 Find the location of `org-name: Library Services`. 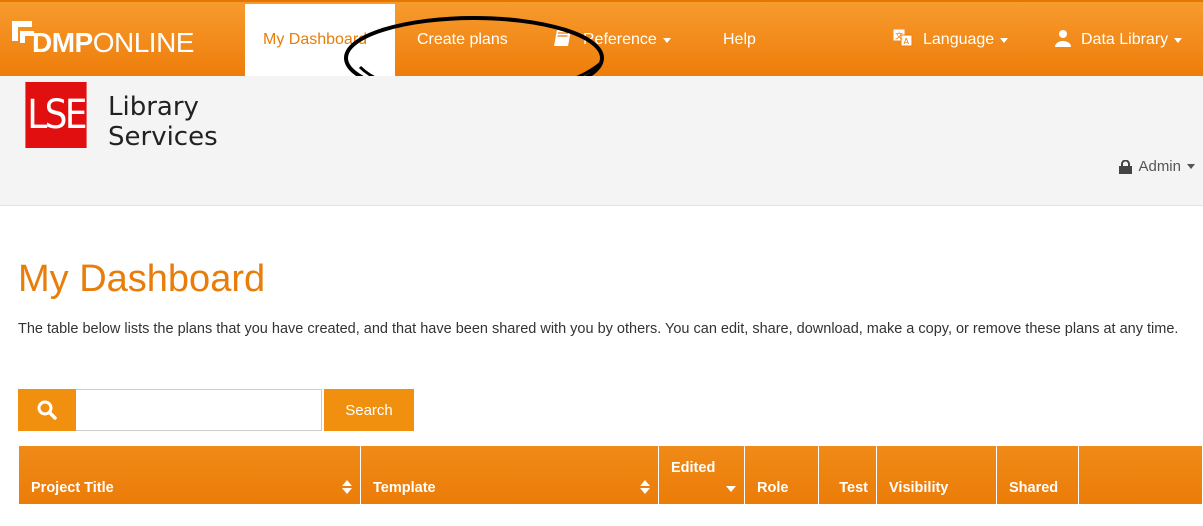

org-name: Library Services is located at coordinates (163, 122).